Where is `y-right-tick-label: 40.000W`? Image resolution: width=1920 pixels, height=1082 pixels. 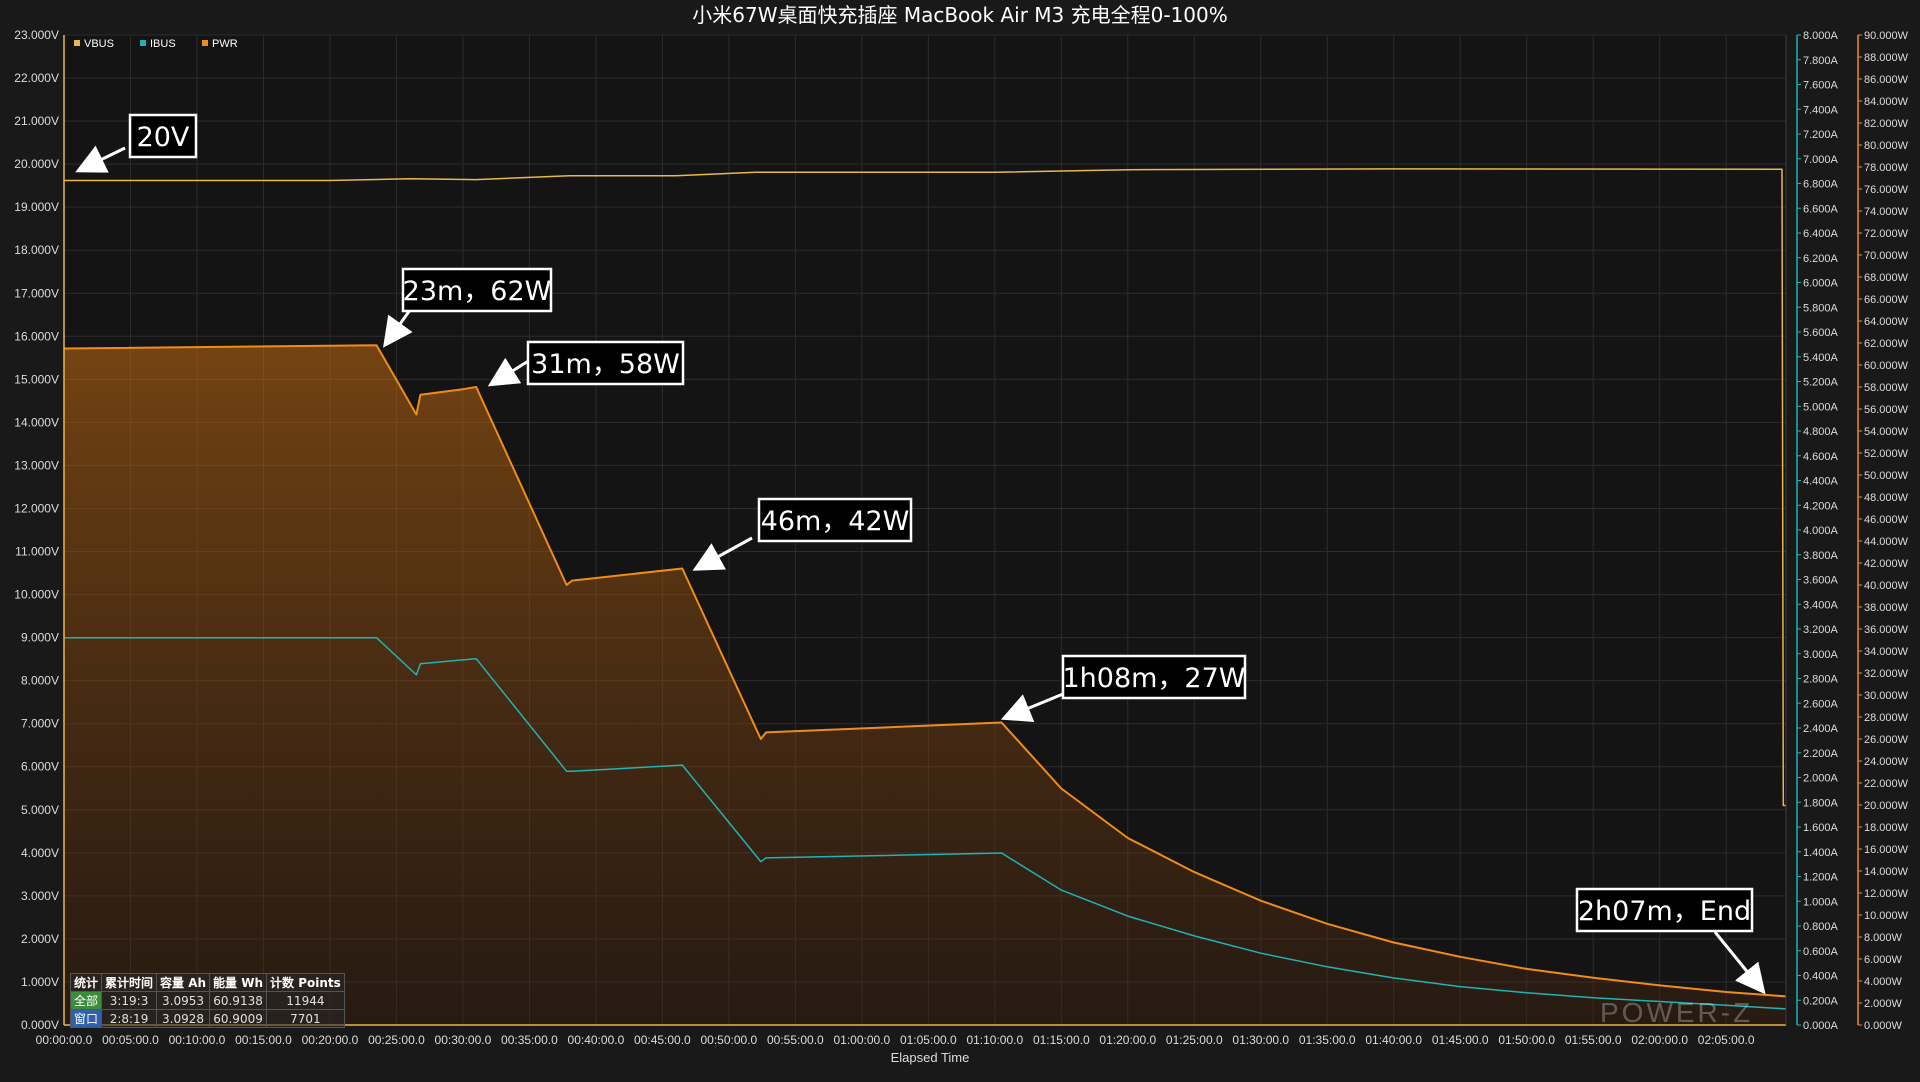 y-right-tick-label: 40.000W is located at coordinates (1886, 586).